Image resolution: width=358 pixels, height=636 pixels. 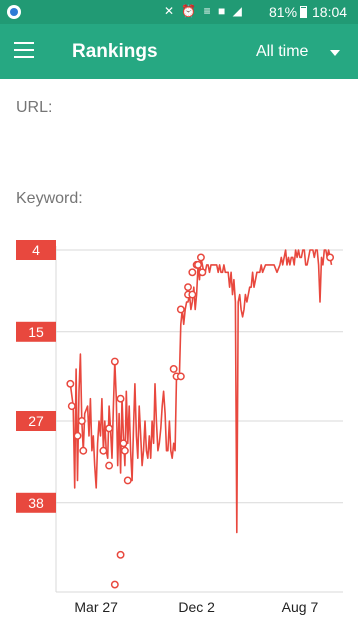 I want to click on chevron-down-icon, so click(x=335, y=53).